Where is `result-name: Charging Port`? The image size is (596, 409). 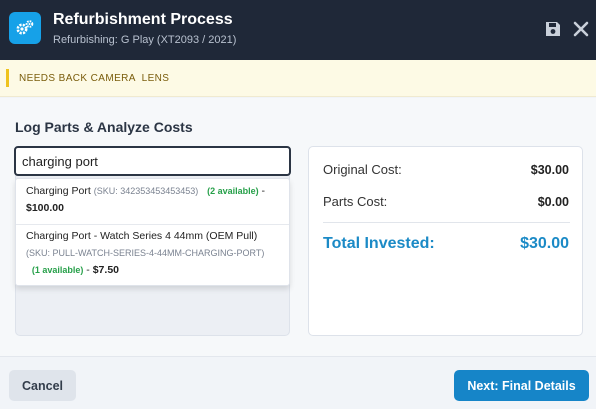 result-name: Charging Port is located at coordinates (58, 191).